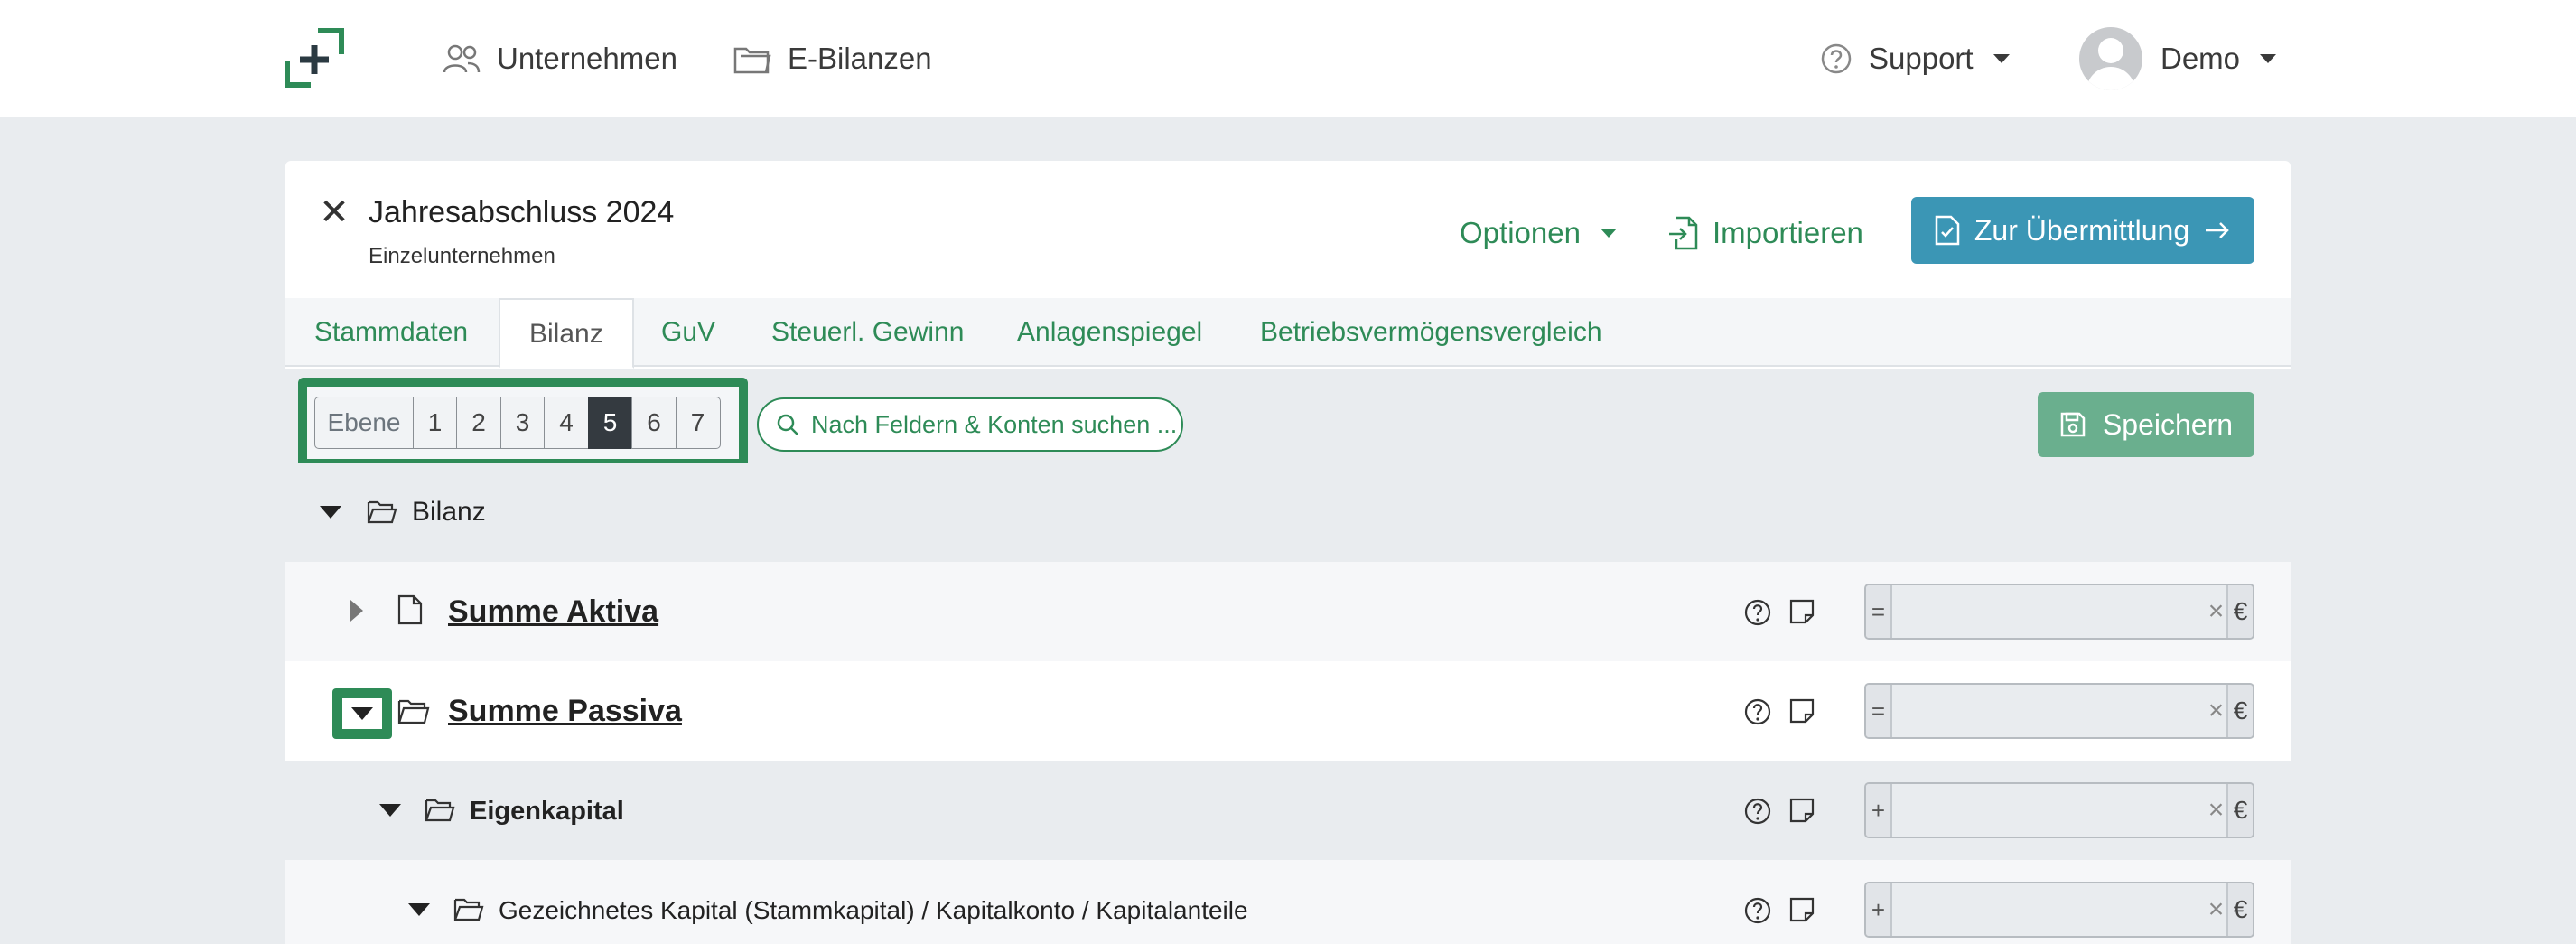  I want to click on optionen-label: Optionen, so click(1520, 232).